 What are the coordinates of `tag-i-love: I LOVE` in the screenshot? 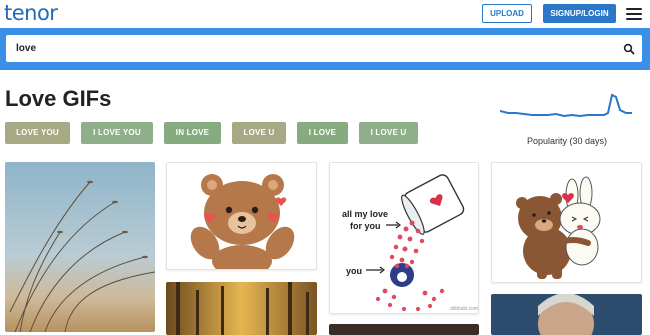 It's located at (322, 133).